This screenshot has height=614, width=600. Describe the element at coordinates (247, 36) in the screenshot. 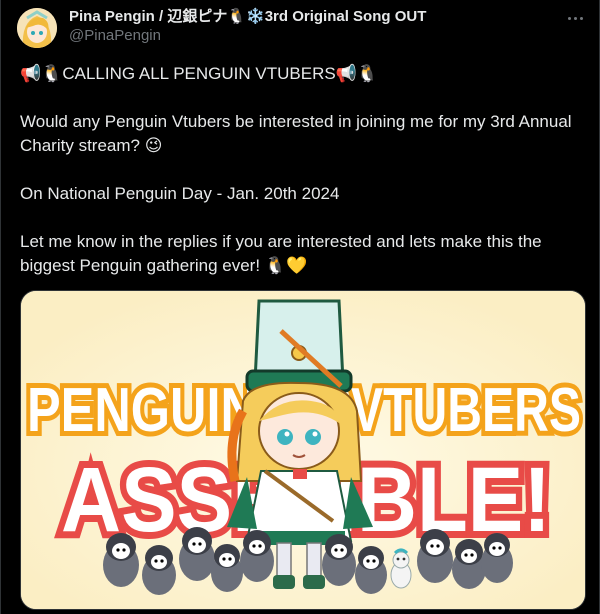

I see `author-handle: @PinaPengin` at that location.